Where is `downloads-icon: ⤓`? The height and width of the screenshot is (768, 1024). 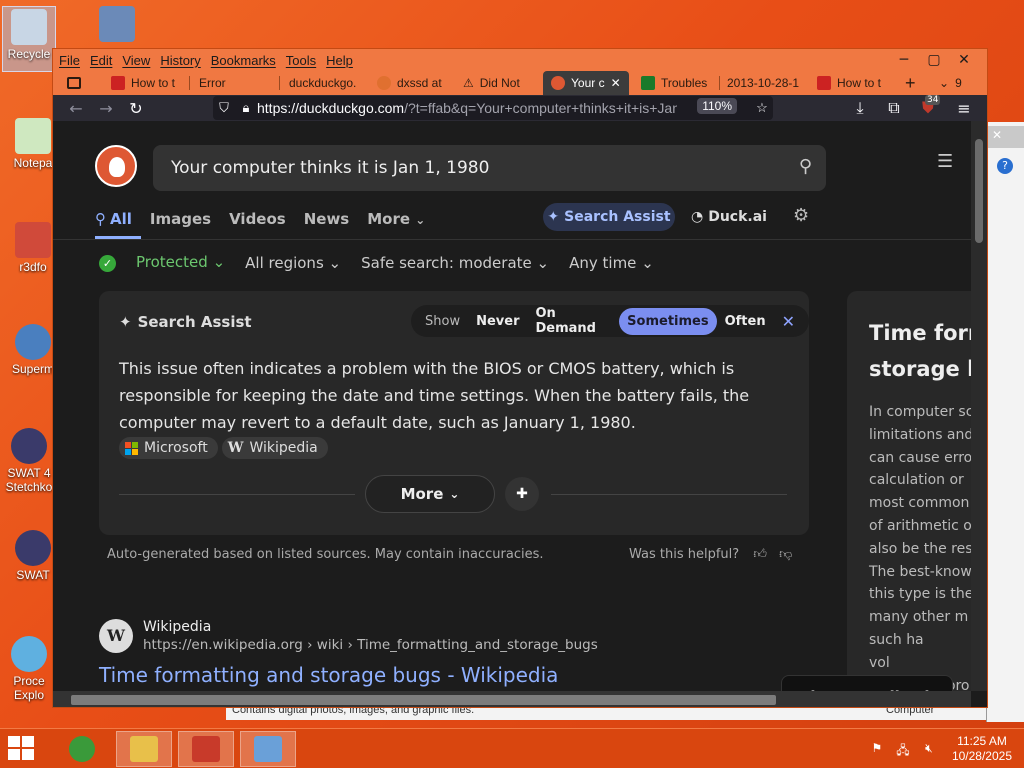
downloads-icon: ⤓ is located at coordinates (860, 108).